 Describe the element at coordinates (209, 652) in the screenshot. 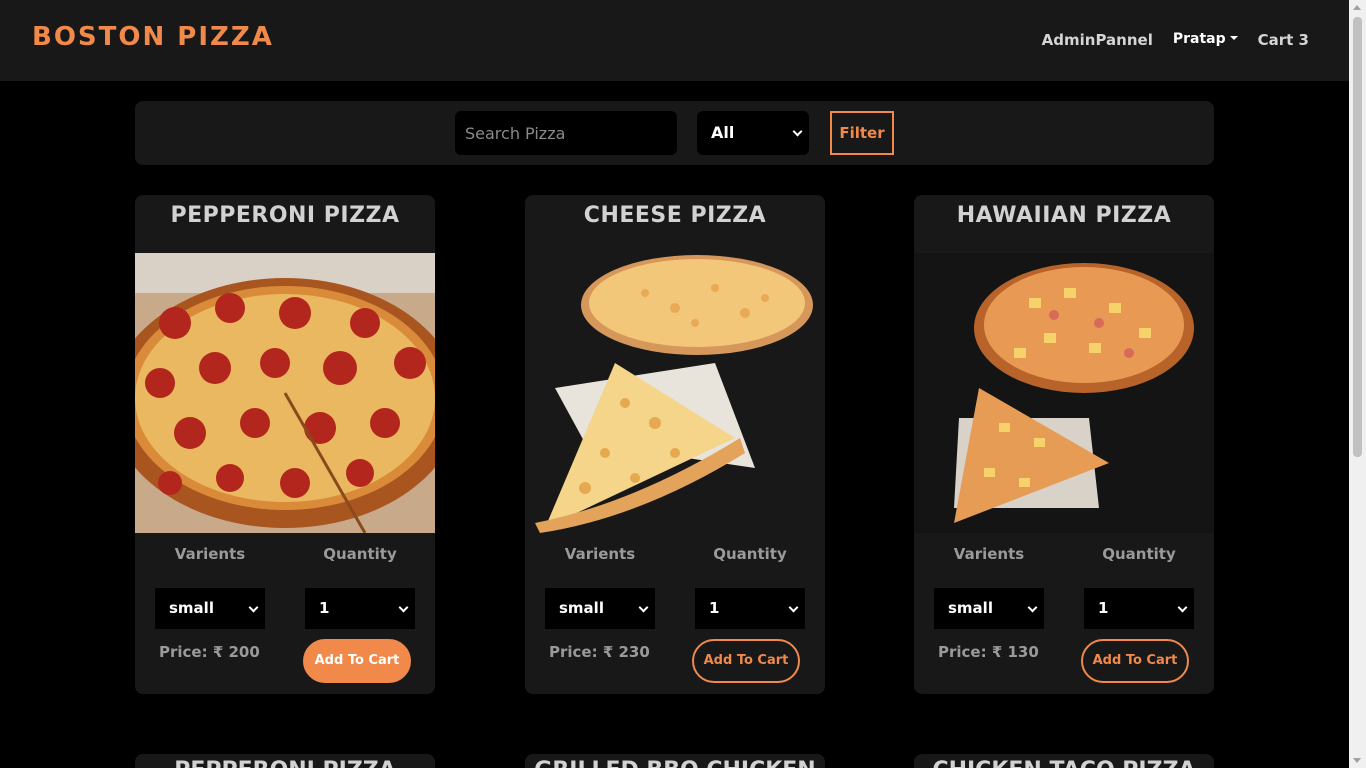

I see `price-label: Price: ₹ 200` at that location.